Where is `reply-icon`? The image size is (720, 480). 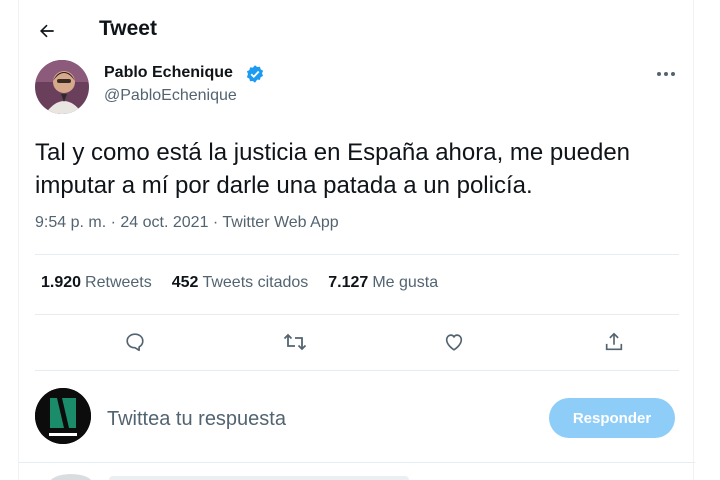 reply-icon is located at coordinates (135, 342).